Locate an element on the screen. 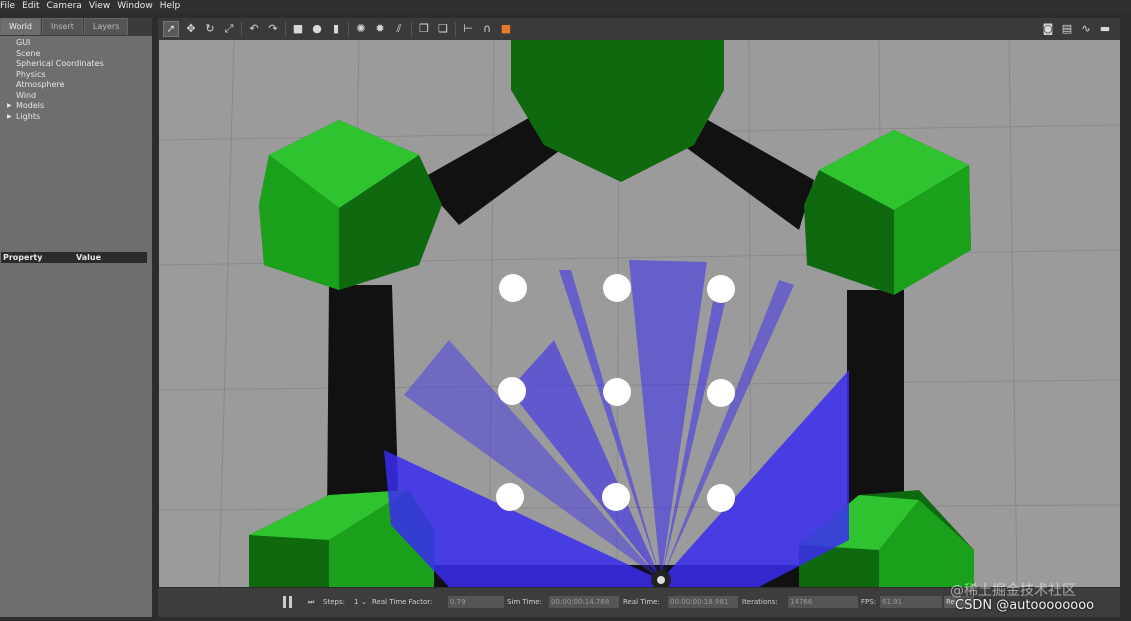 This screenshot has width=1131, height=621. tree-item-models: ▶ Models is located at coordinates (76, 106).